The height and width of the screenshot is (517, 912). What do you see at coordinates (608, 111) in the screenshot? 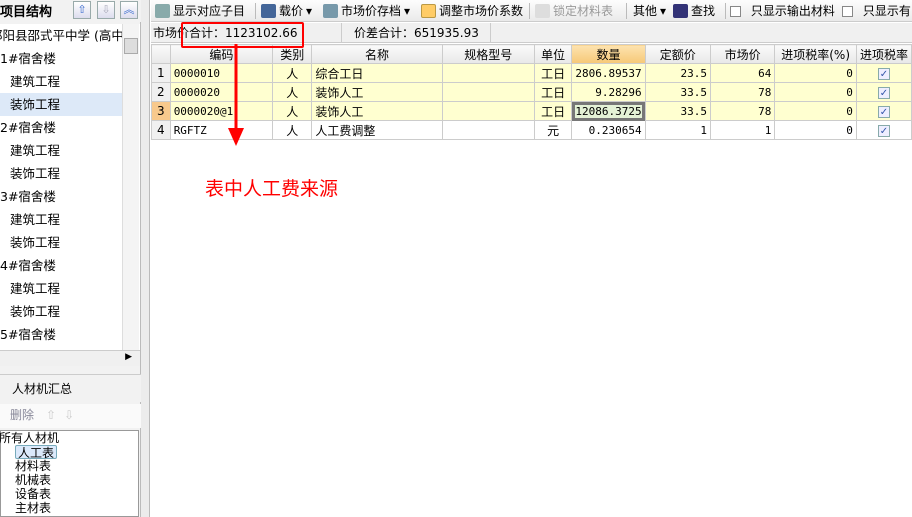
I see `cell-qty: 12086.3725` at bounding box center [608, 111].